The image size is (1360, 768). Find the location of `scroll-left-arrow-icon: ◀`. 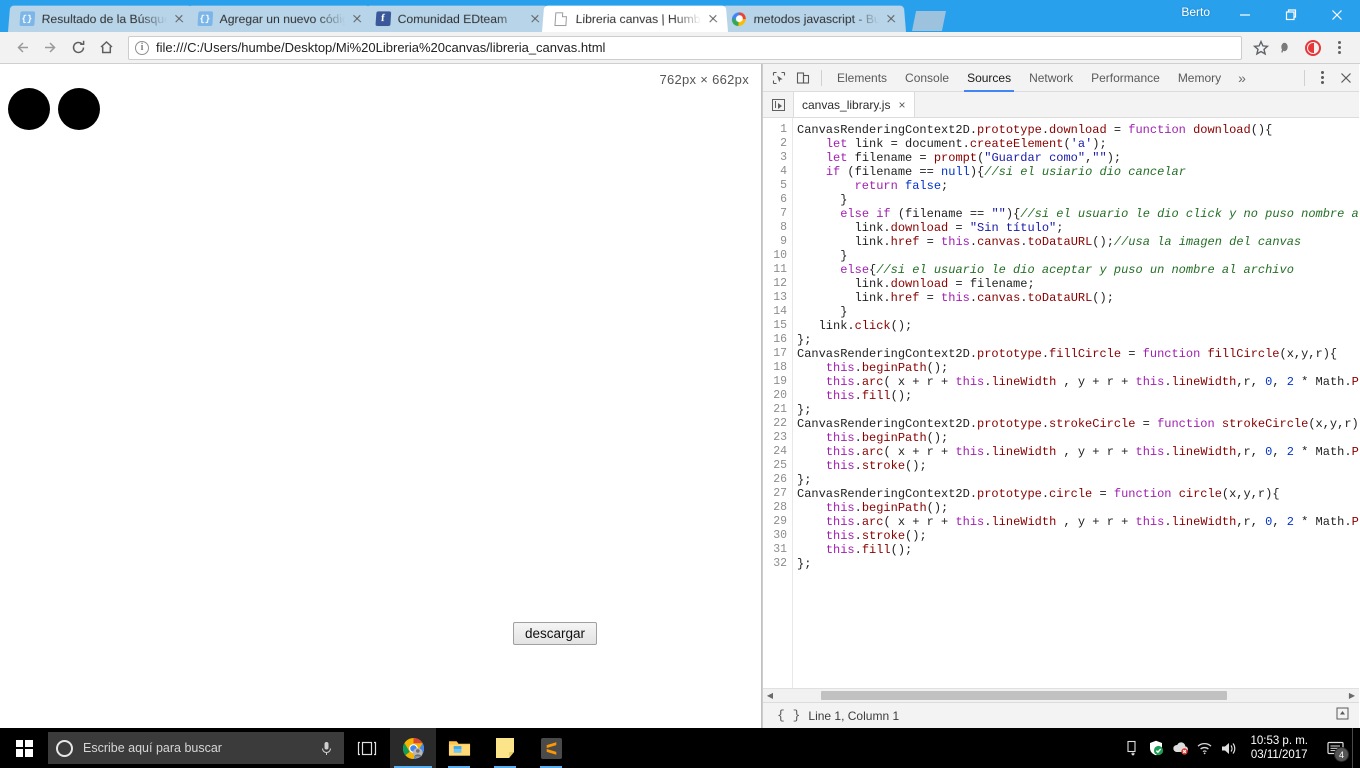

scroll-left-arrow-icon: ◀ is located at coordinates (770, 695).